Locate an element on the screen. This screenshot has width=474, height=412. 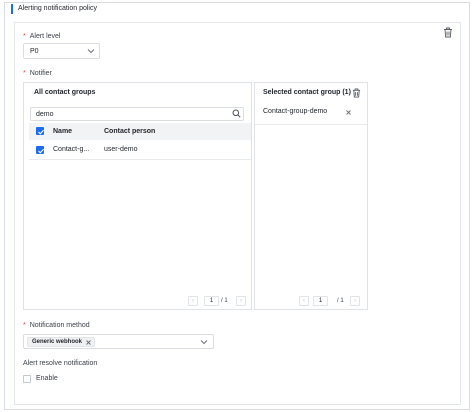
search-value: demo is located at coordinates (45, 114).